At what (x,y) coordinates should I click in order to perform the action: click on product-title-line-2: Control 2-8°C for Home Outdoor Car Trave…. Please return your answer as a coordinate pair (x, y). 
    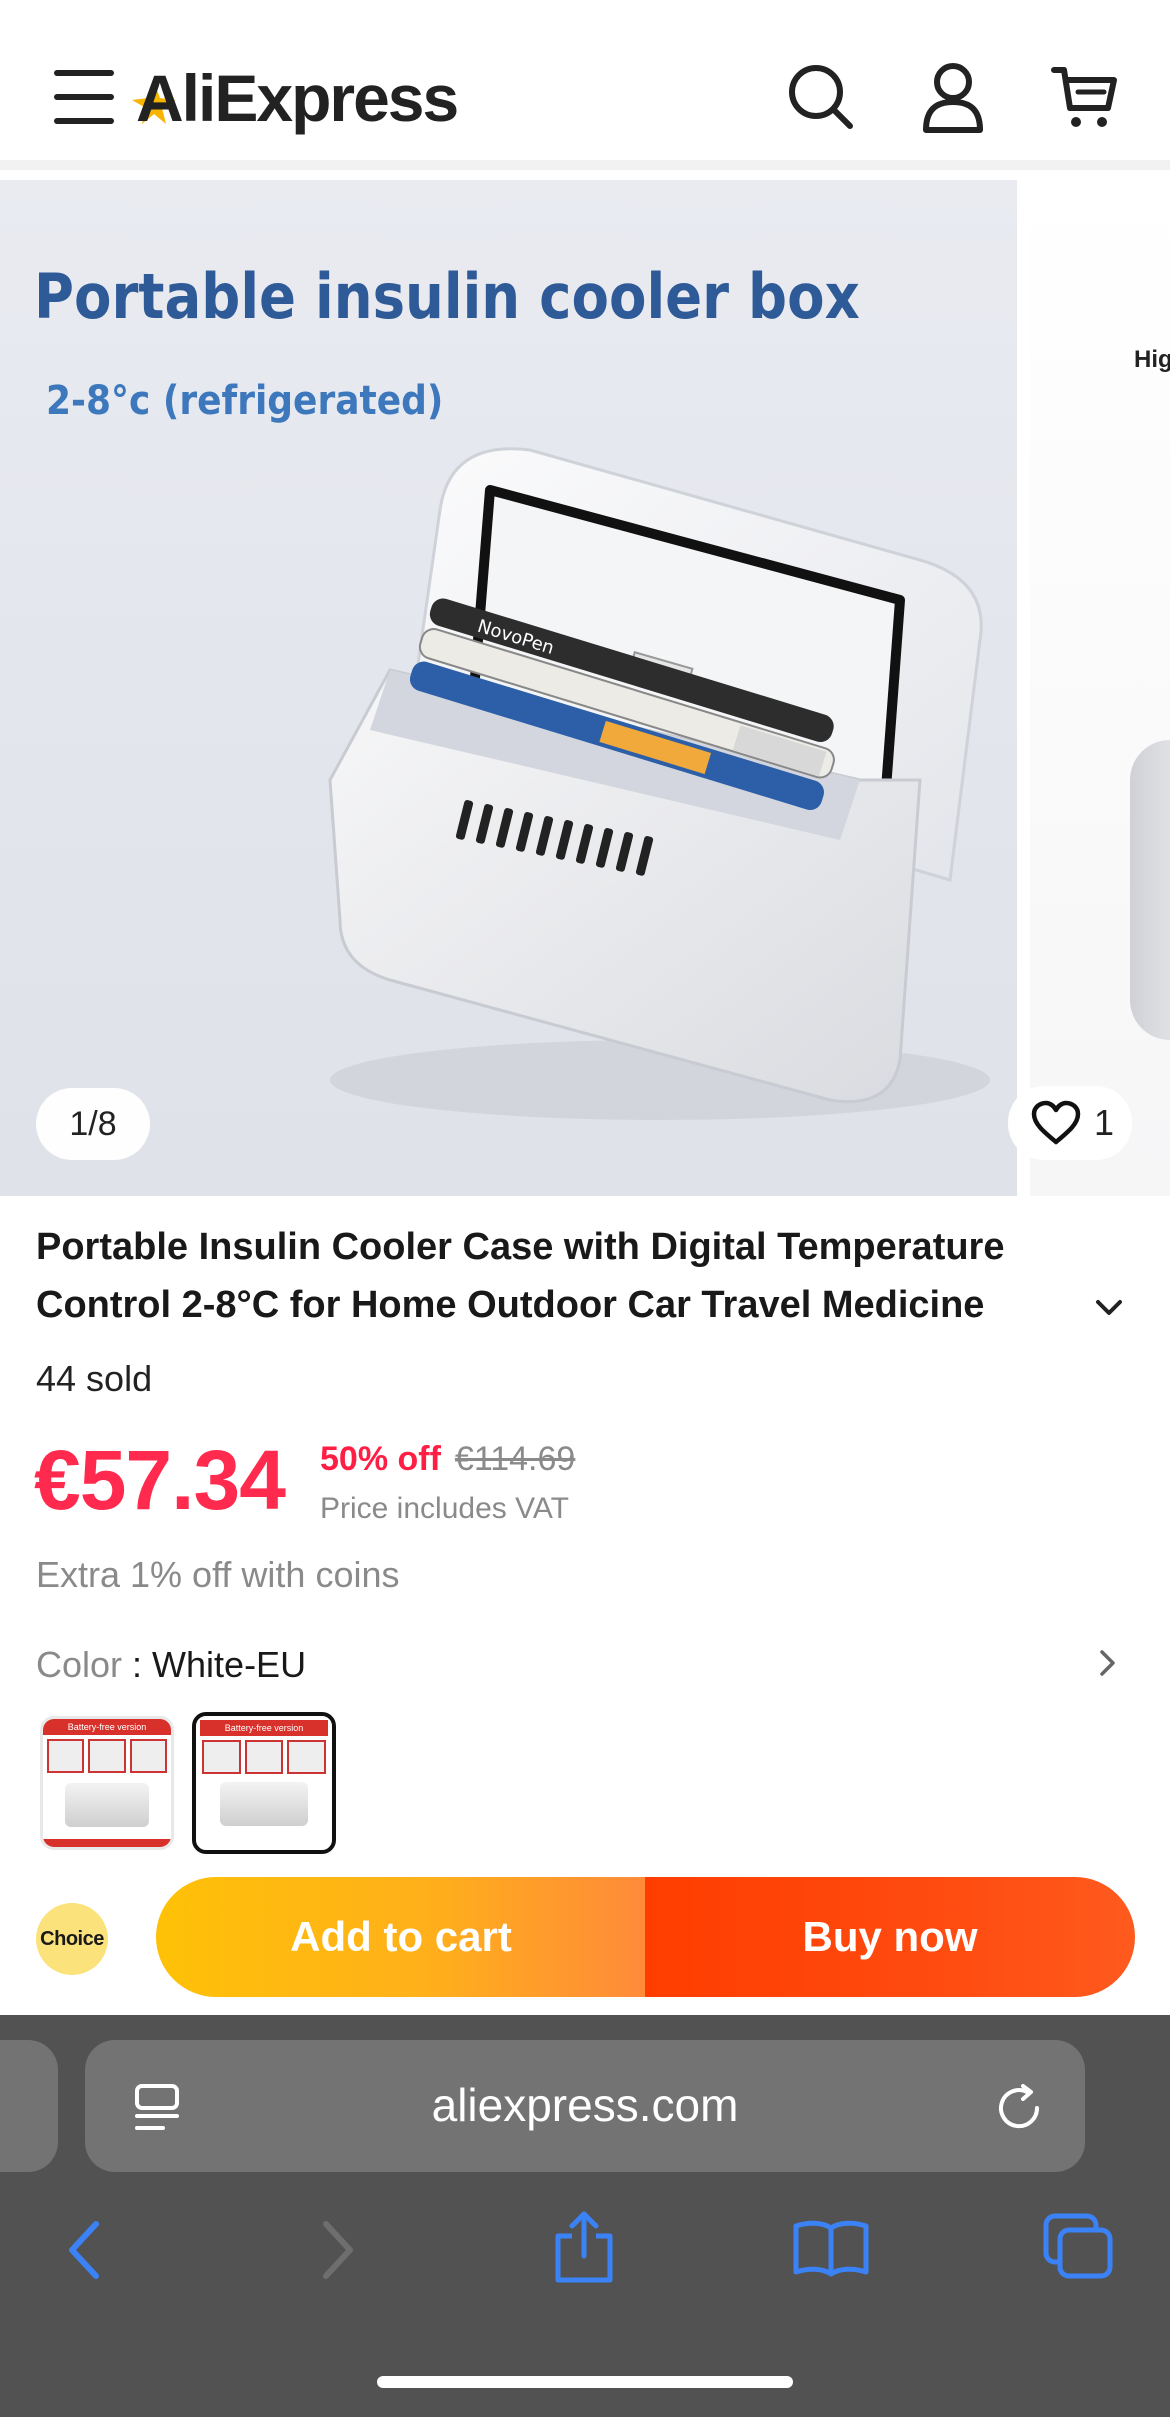
    Looking at the image, I should click on (510, 1305).